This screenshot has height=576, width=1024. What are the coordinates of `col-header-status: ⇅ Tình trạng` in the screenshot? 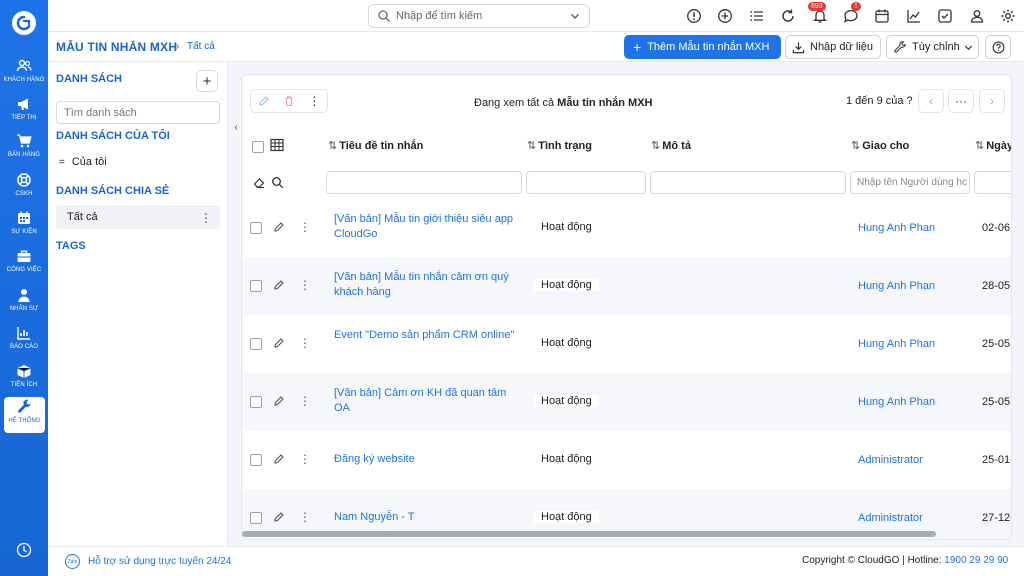 It's located at (559, 145).